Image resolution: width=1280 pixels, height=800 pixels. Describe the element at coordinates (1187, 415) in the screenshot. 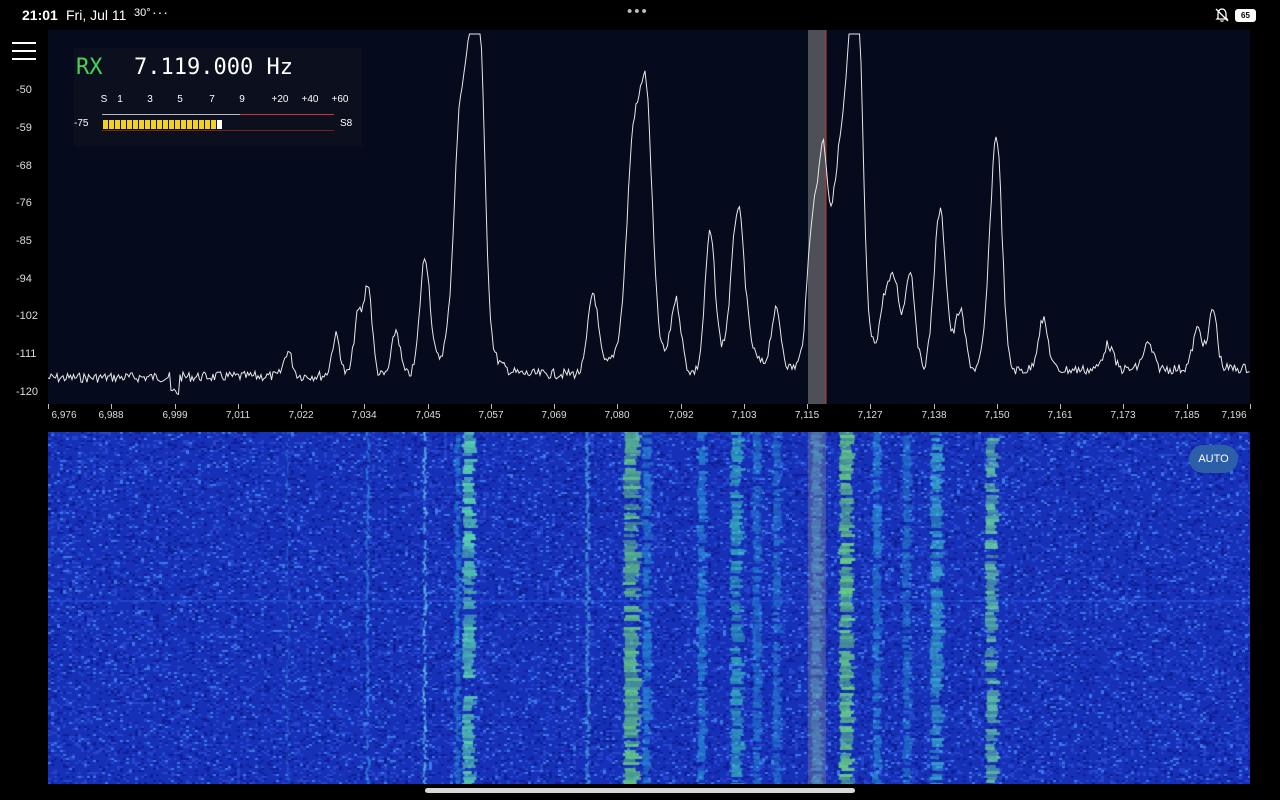

I see `x-tick-label: 7,185` at that location.